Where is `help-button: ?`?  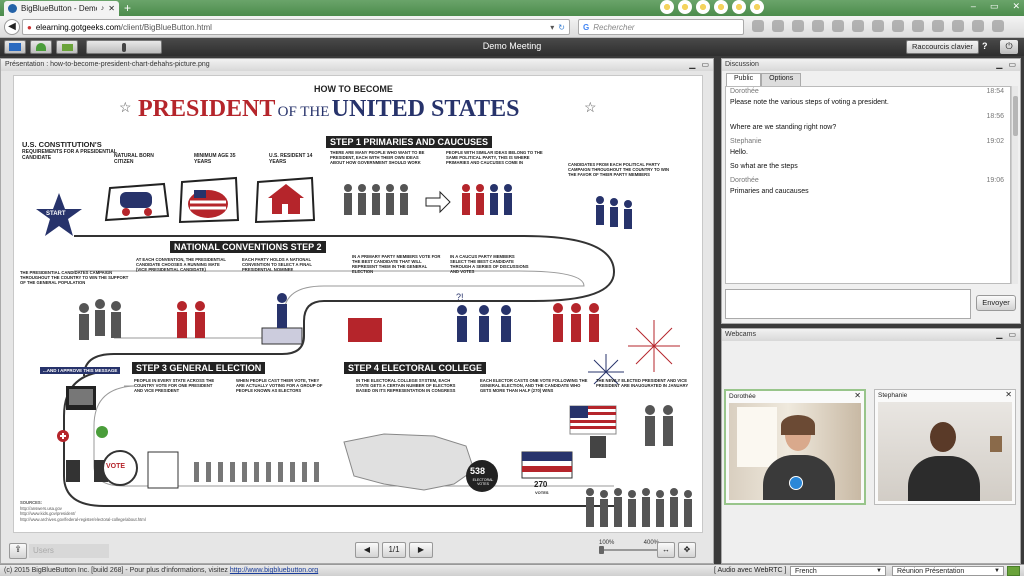
help-button: ? is located at coordinates (985, 46).